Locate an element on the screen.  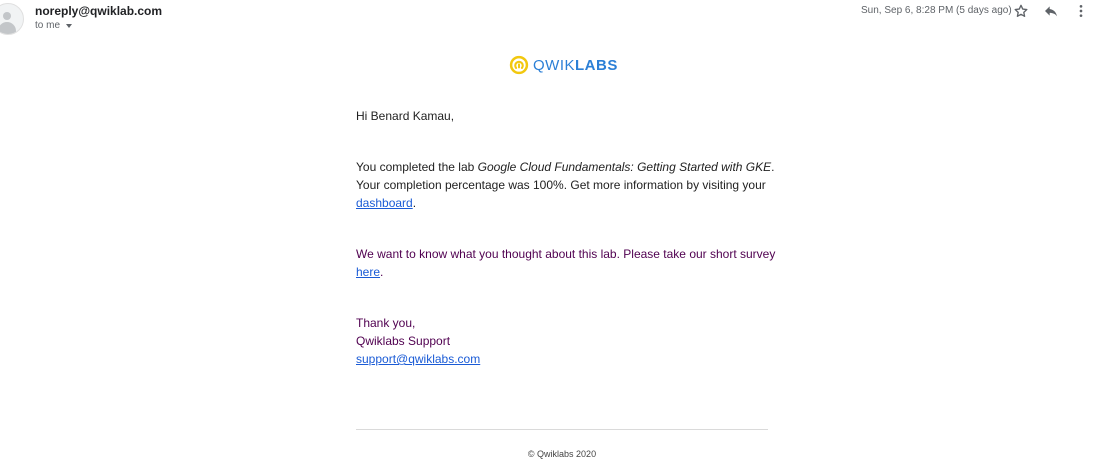
person-icon is located at coordinates (7, 16).